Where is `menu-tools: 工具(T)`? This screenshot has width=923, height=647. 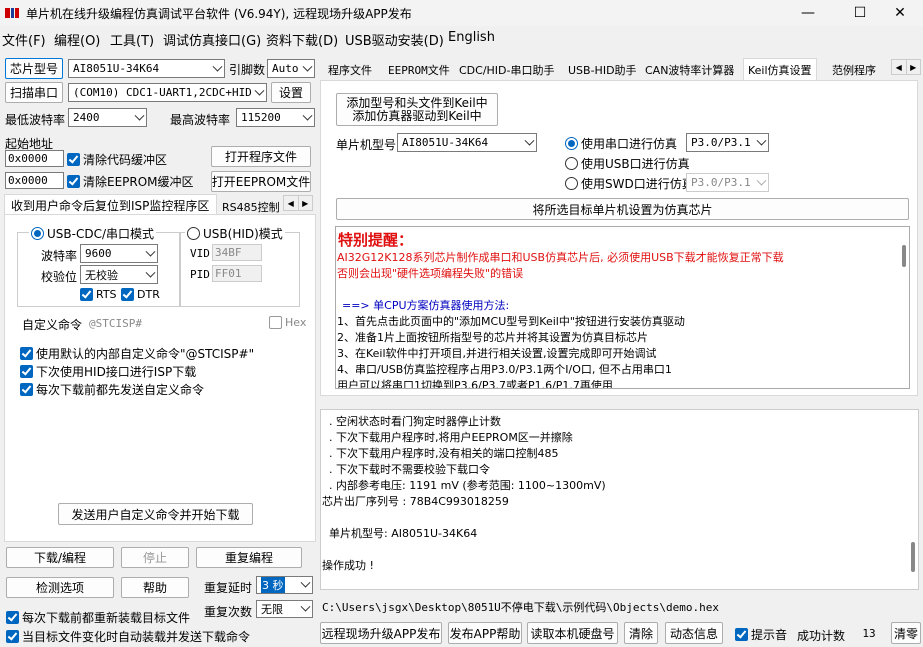 menu-tools: 工具(T) is located at coordinates (132, 39).